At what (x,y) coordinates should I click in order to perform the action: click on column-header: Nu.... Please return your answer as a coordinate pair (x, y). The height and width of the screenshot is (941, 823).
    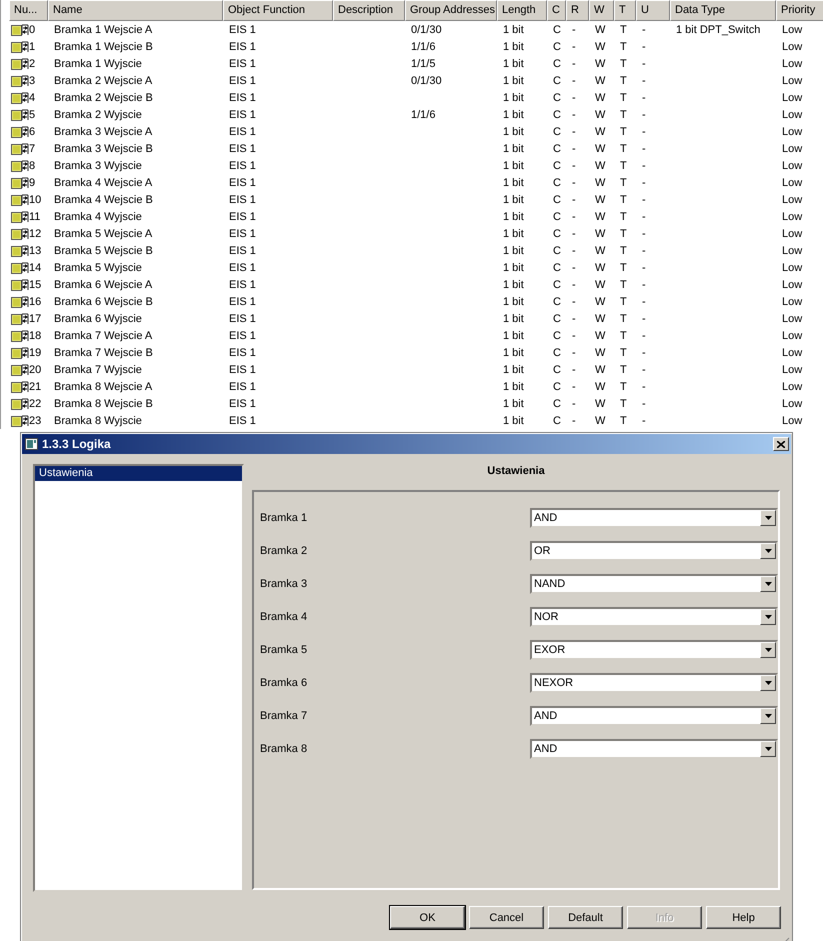
    Looking at the image, I should click on (28, 10).